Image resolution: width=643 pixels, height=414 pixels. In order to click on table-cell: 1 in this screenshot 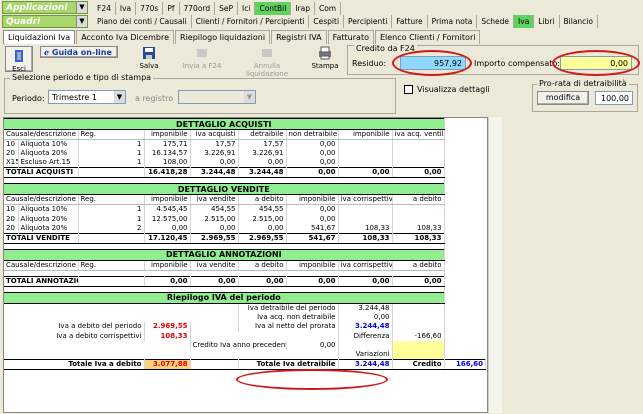, I will do `click(111, 144)`.